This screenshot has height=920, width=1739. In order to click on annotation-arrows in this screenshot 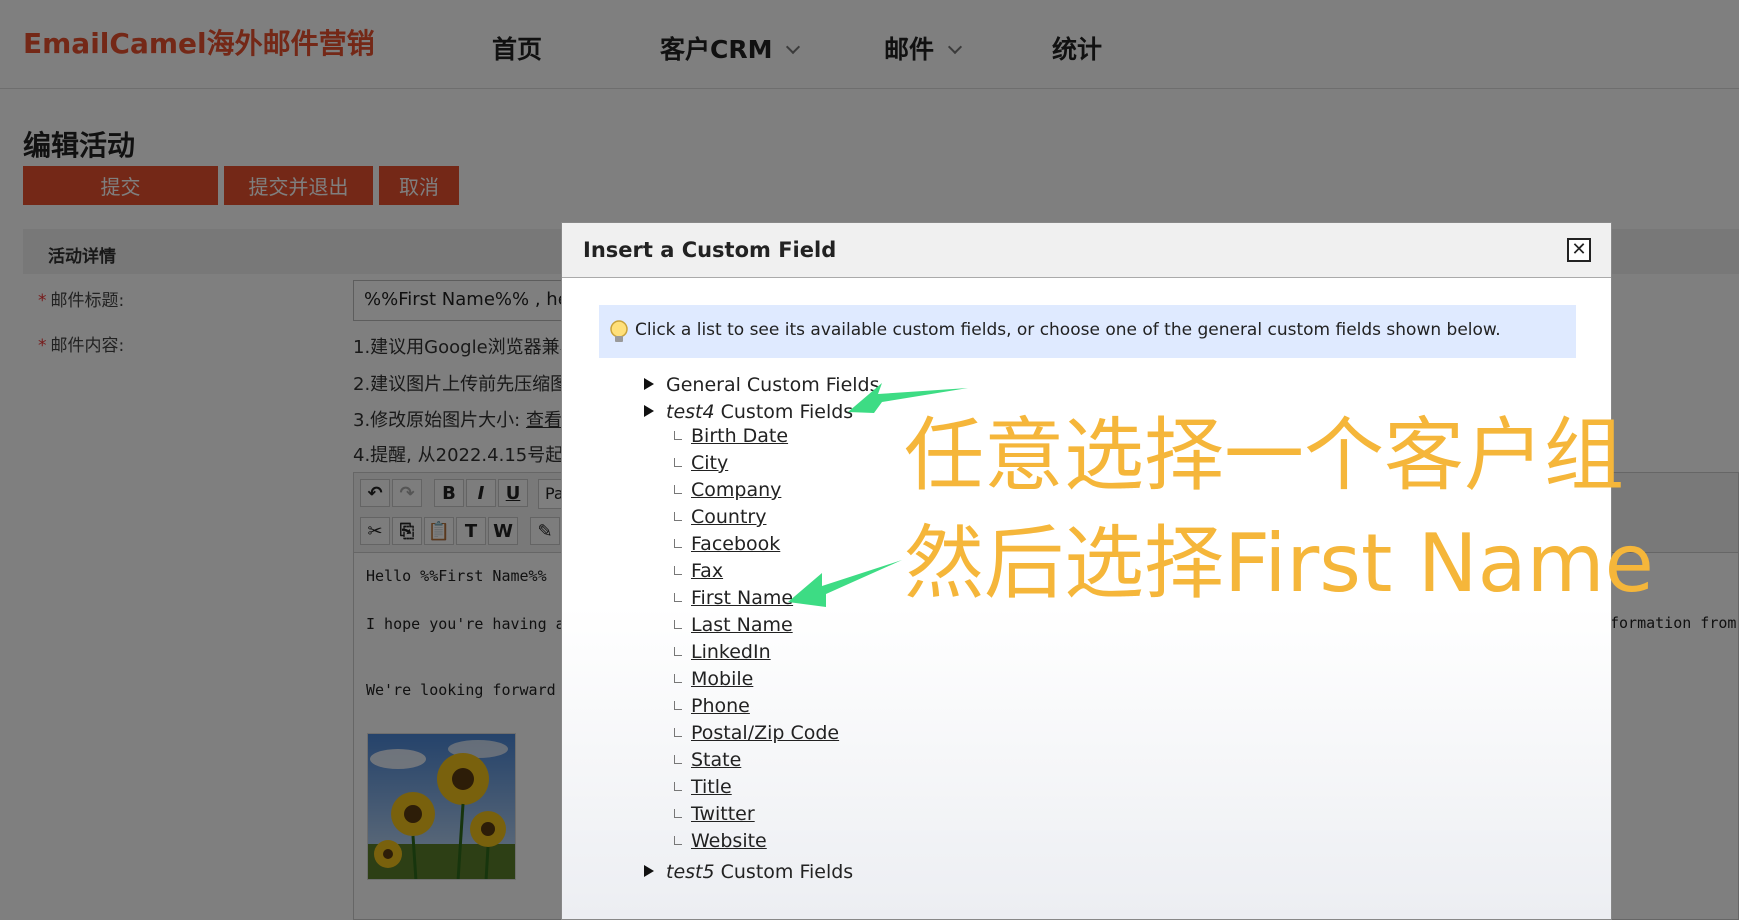, I will do `click(878, 495)`.